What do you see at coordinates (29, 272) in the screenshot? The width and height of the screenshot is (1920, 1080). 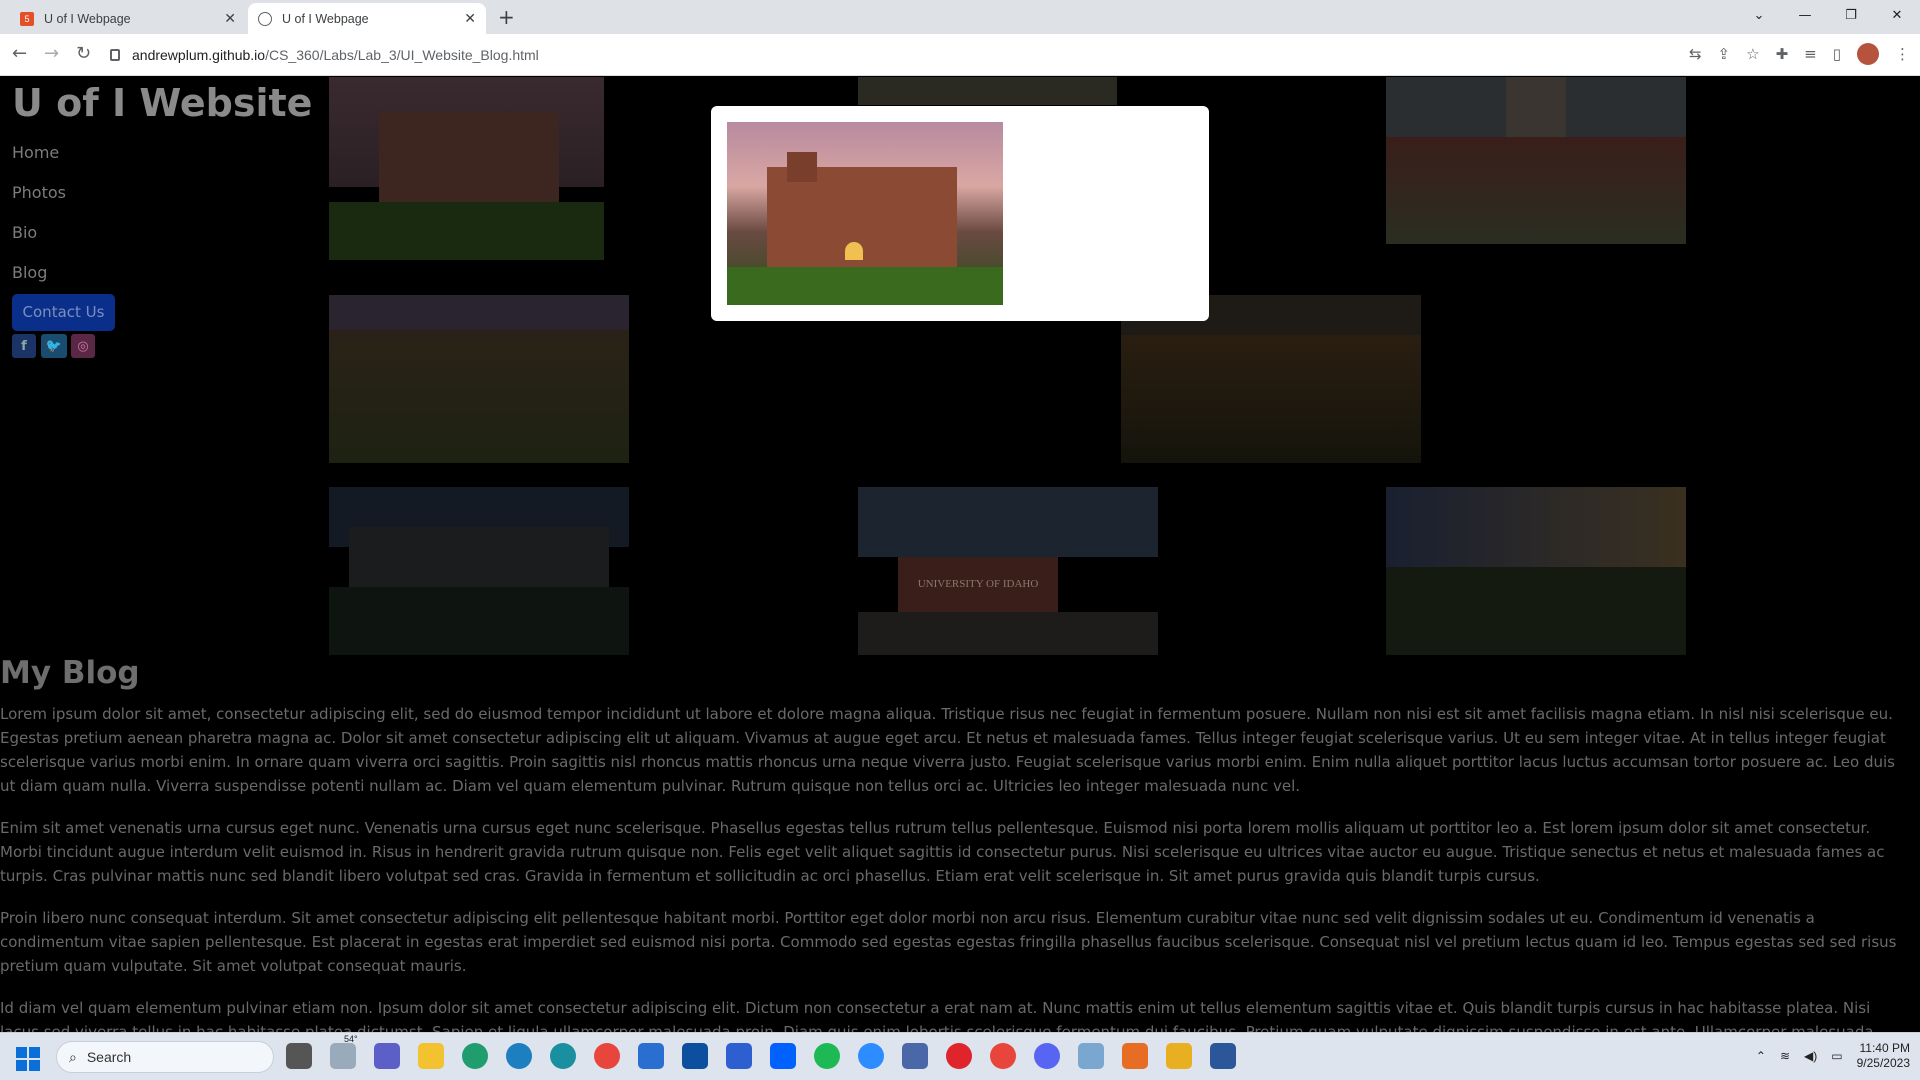 I see `nav-link-blog: Blog` at bounding box center [29, 272].